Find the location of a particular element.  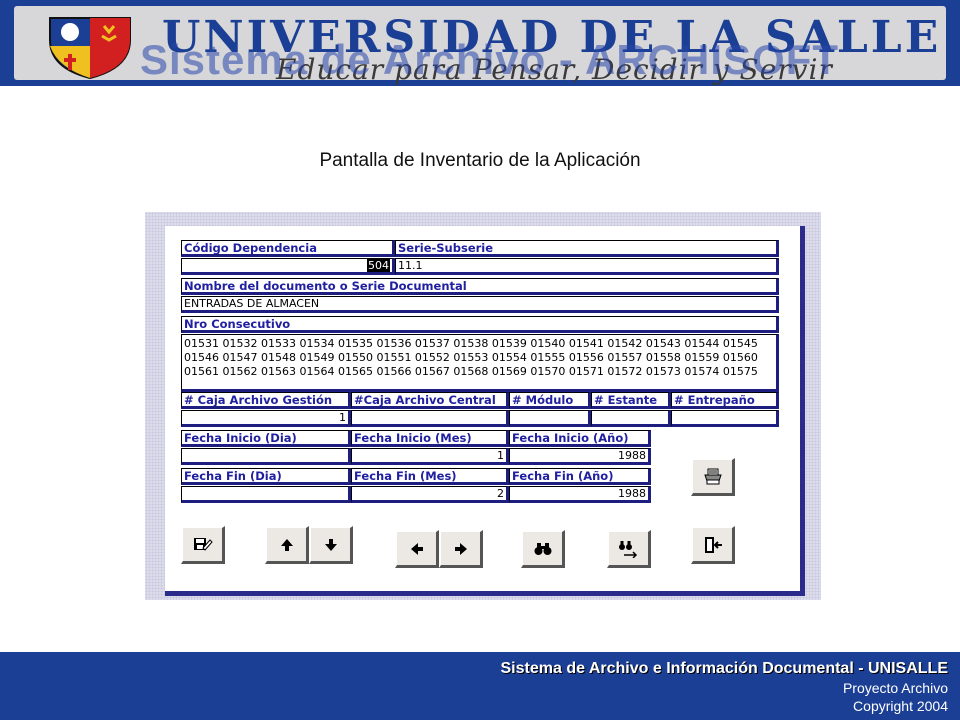

last-record-button is located at coordinates (461, 549).